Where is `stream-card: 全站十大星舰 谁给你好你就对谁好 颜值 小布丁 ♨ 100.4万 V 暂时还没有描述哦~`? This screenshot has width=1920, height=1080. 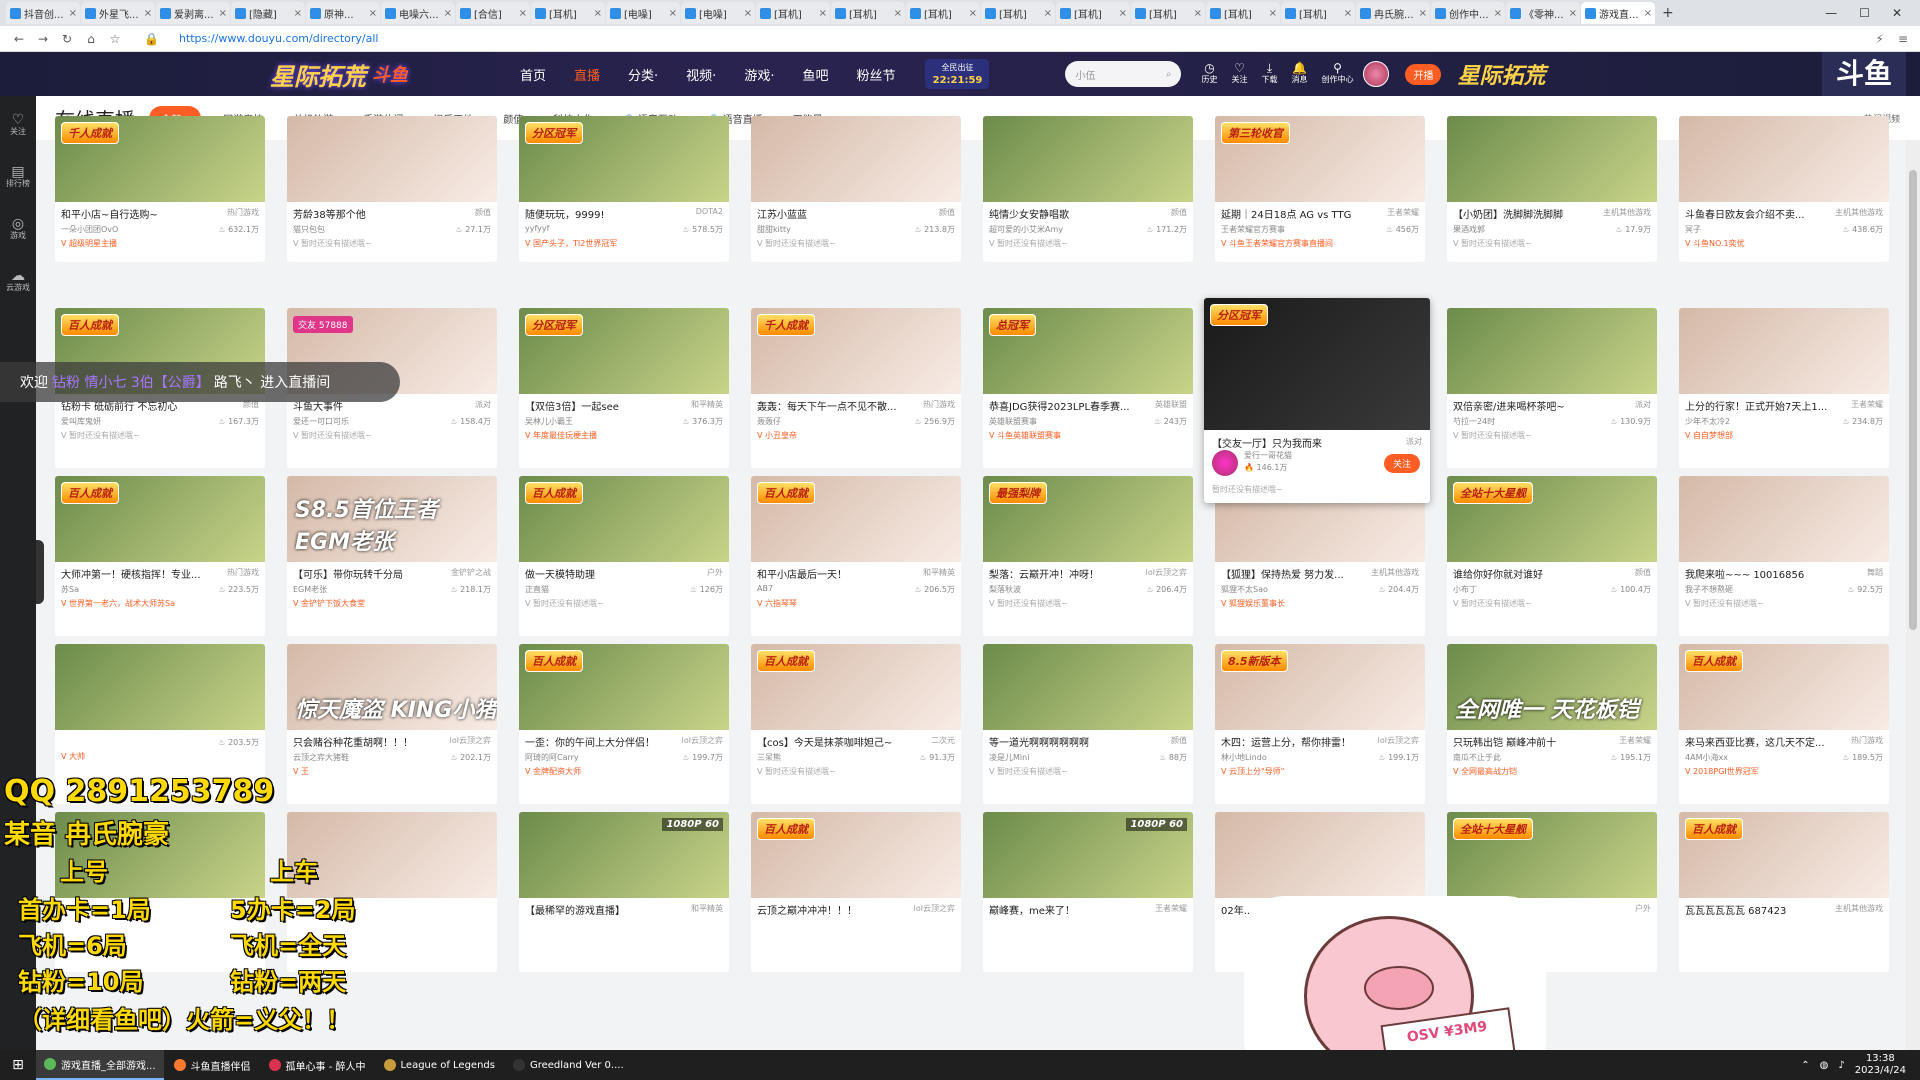 stream-card: 全站十大星舰 谁给你好你就对谁好 颜值 小布丁 ♨ 100.4万 V 暂时还没有描述哦~ is located at coordinates (1552, 556).